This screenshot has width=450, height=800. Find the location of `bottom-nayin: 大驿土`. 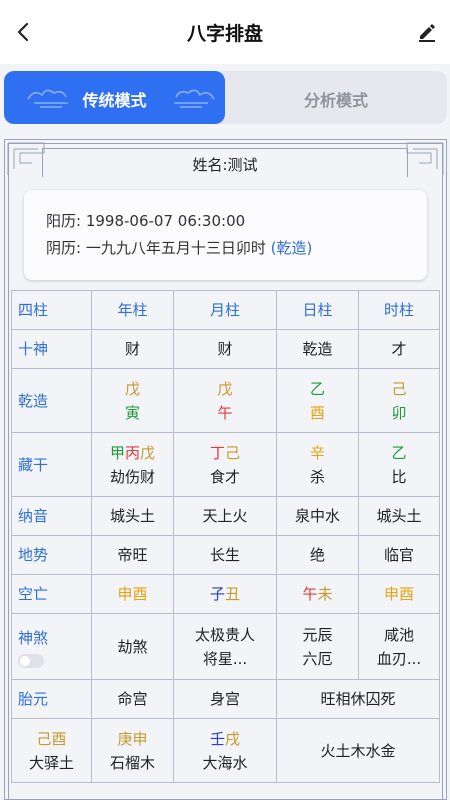

bottom-nayin: 大驿土 is located at coordinates (51, 762).